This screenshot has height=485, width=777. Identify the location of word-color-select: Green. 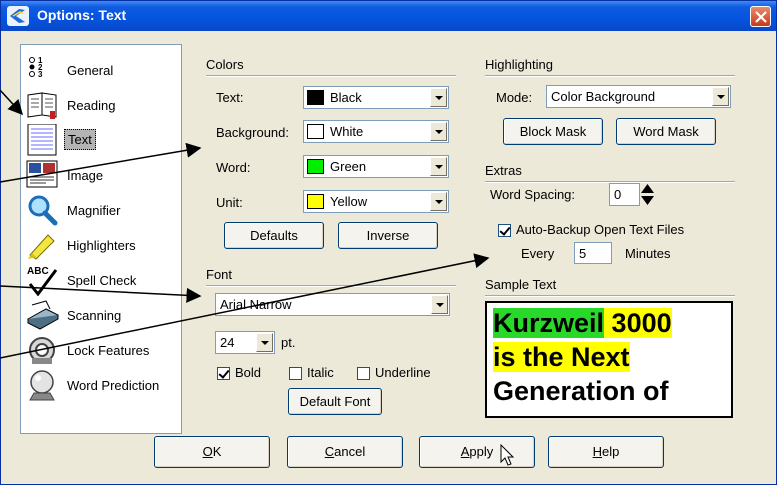
(376, 166).